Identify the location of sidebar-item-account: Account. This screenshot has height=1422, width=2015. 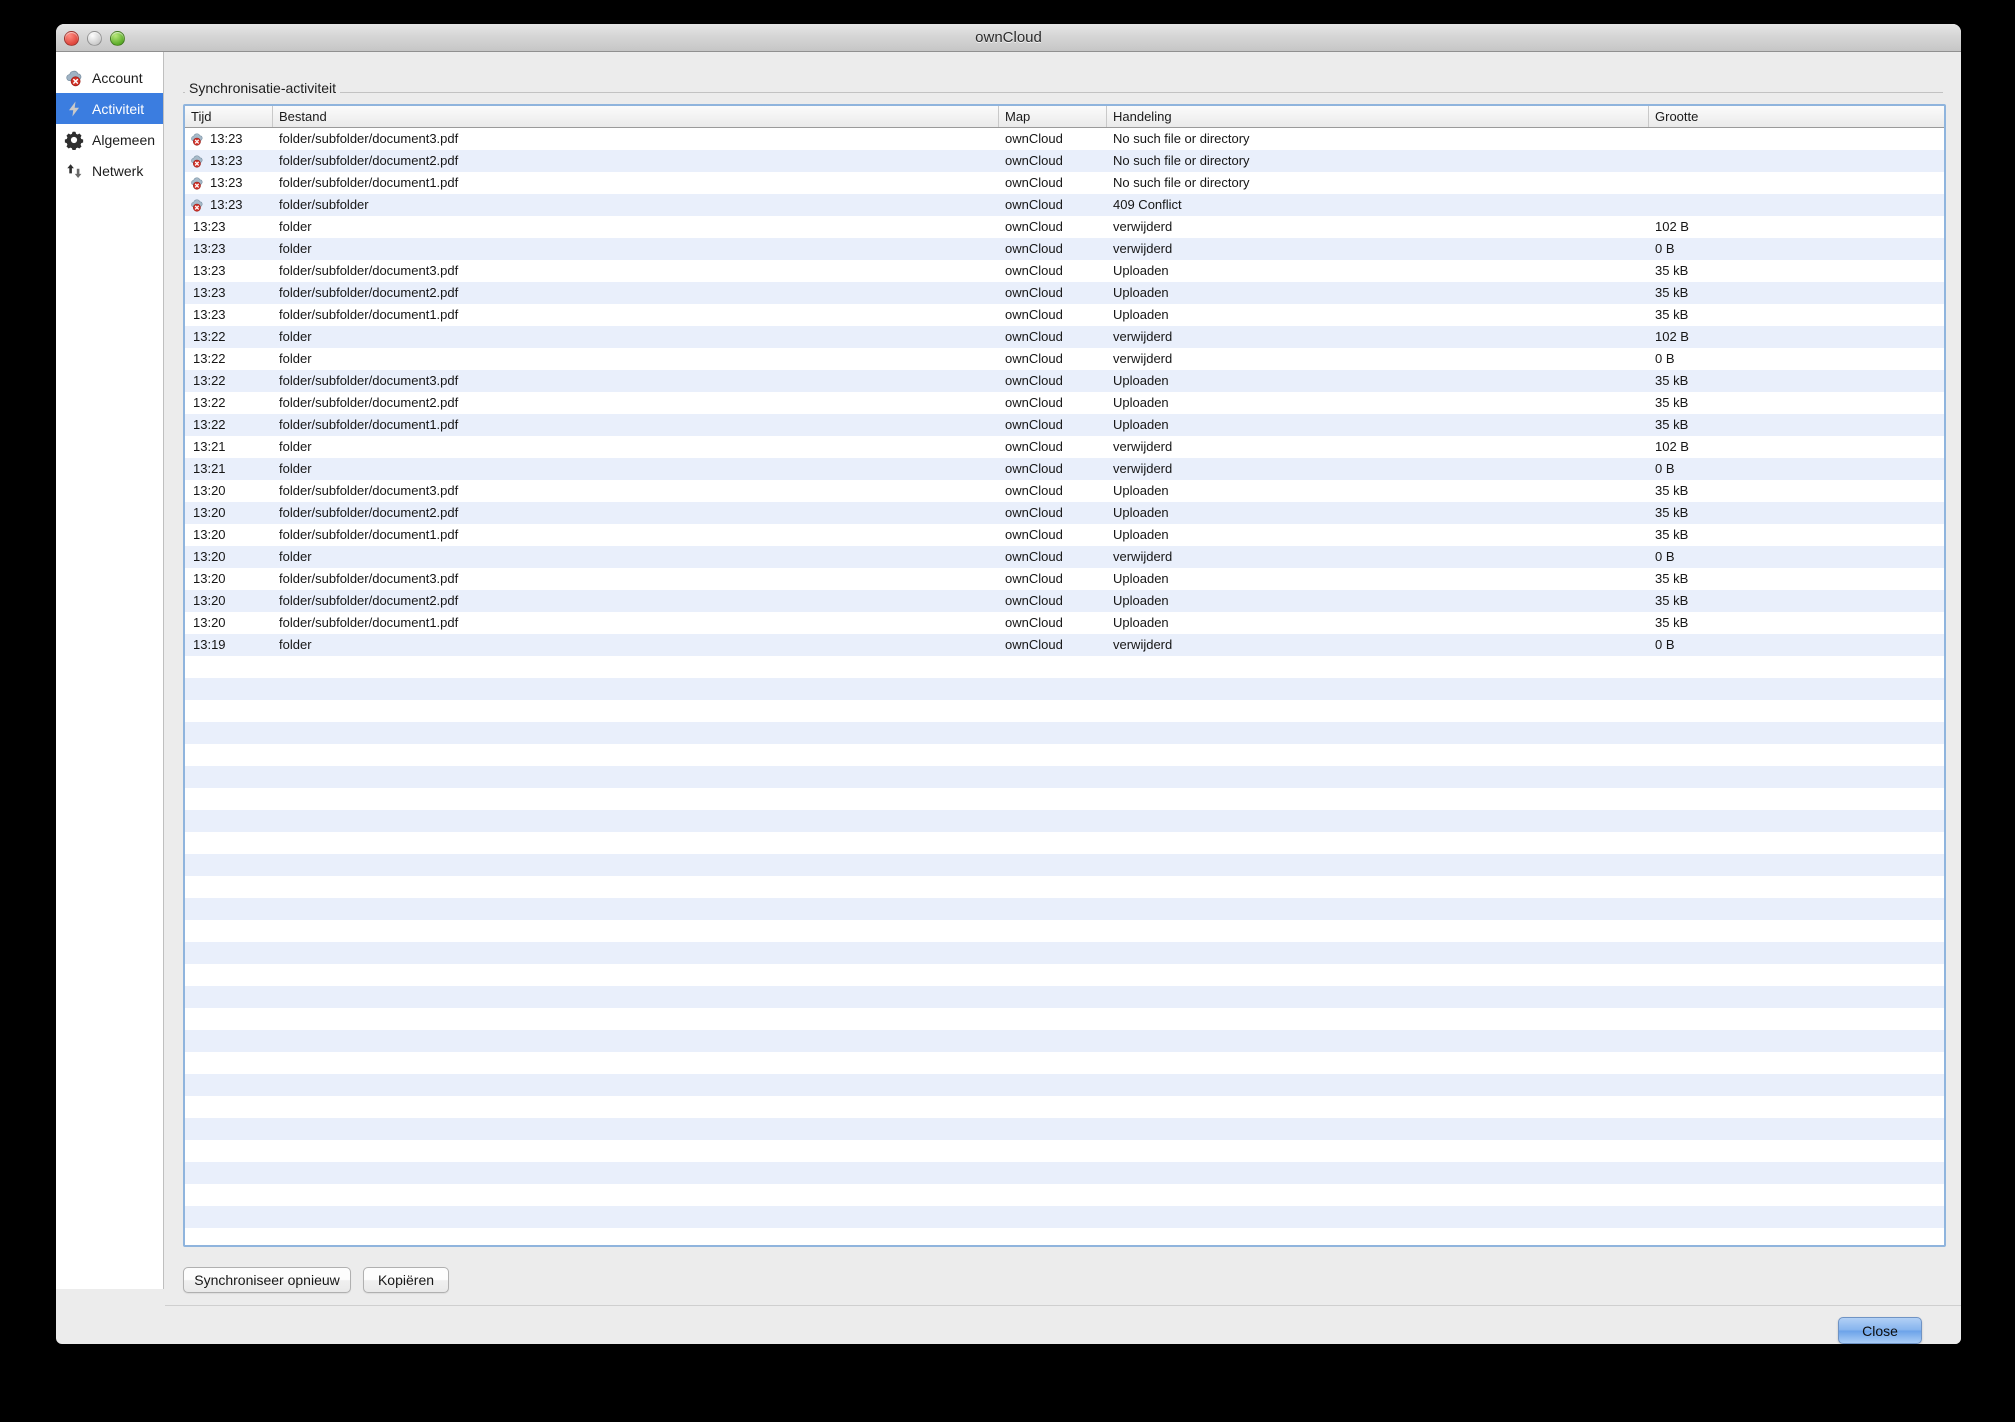
(109, 77).